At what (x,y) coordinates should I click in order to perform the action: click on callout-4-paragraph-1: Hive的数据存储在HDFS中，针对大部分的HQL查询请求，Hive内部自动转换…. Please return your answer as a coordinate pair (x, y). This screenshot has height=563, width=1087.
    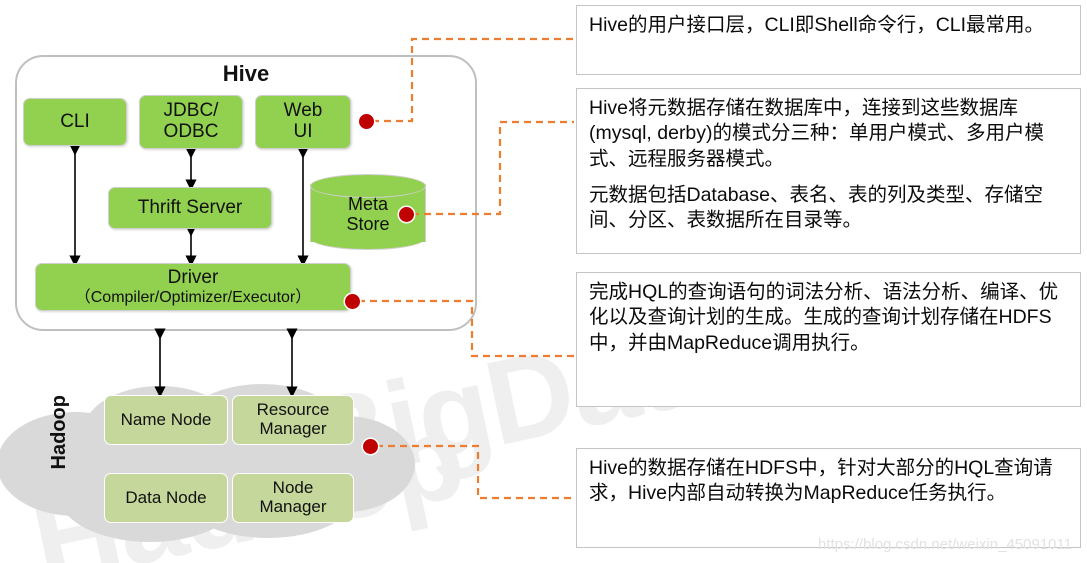
    Looking at the image, I should click on (821, 481).